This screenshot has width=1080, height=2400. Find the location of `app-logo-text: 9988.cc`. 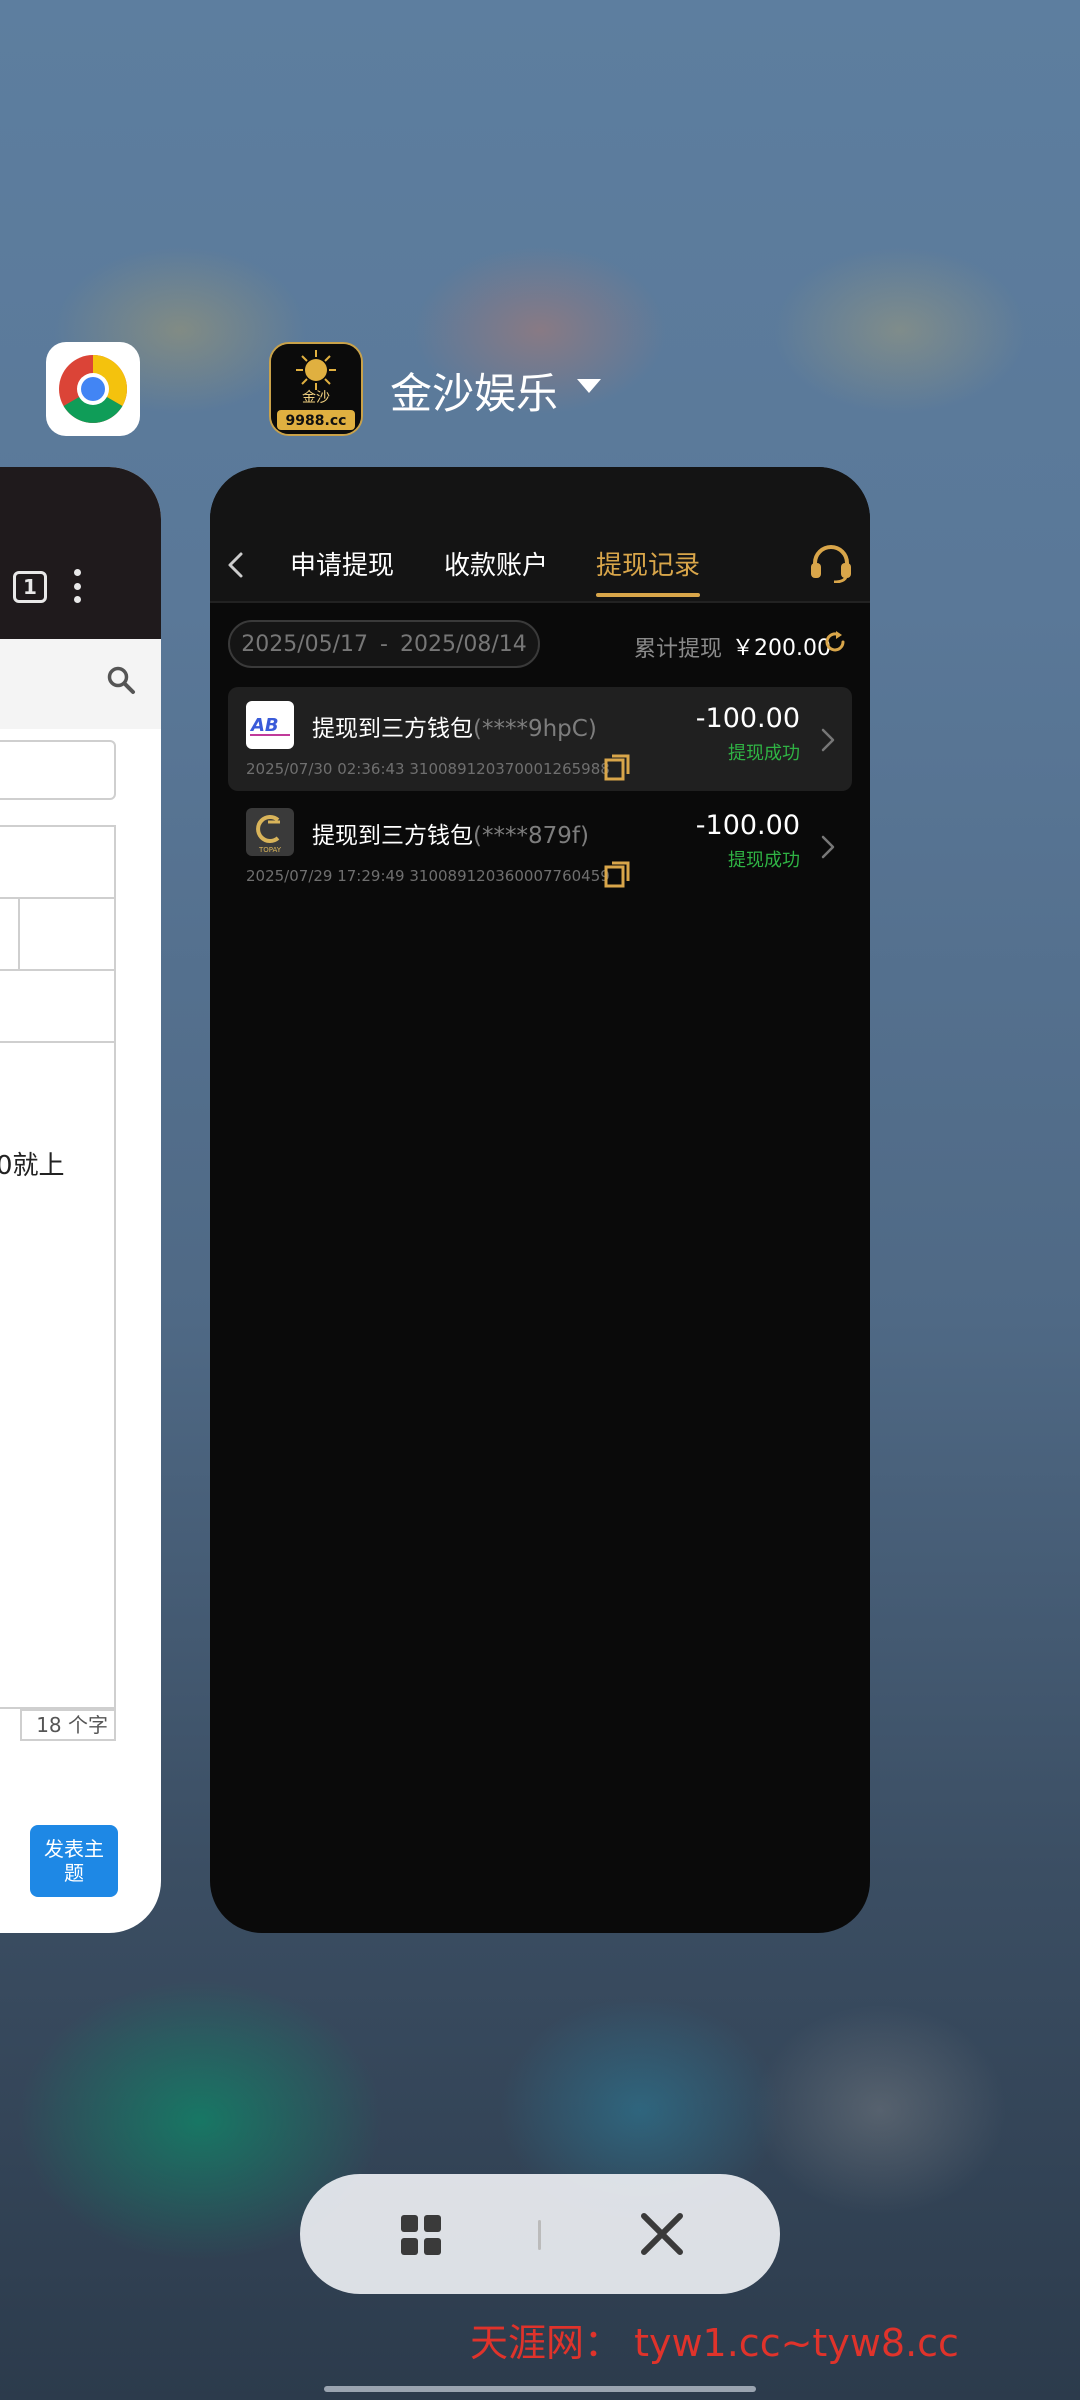

app-logo-text: 9988.cc is located at coordinates (316, 421).